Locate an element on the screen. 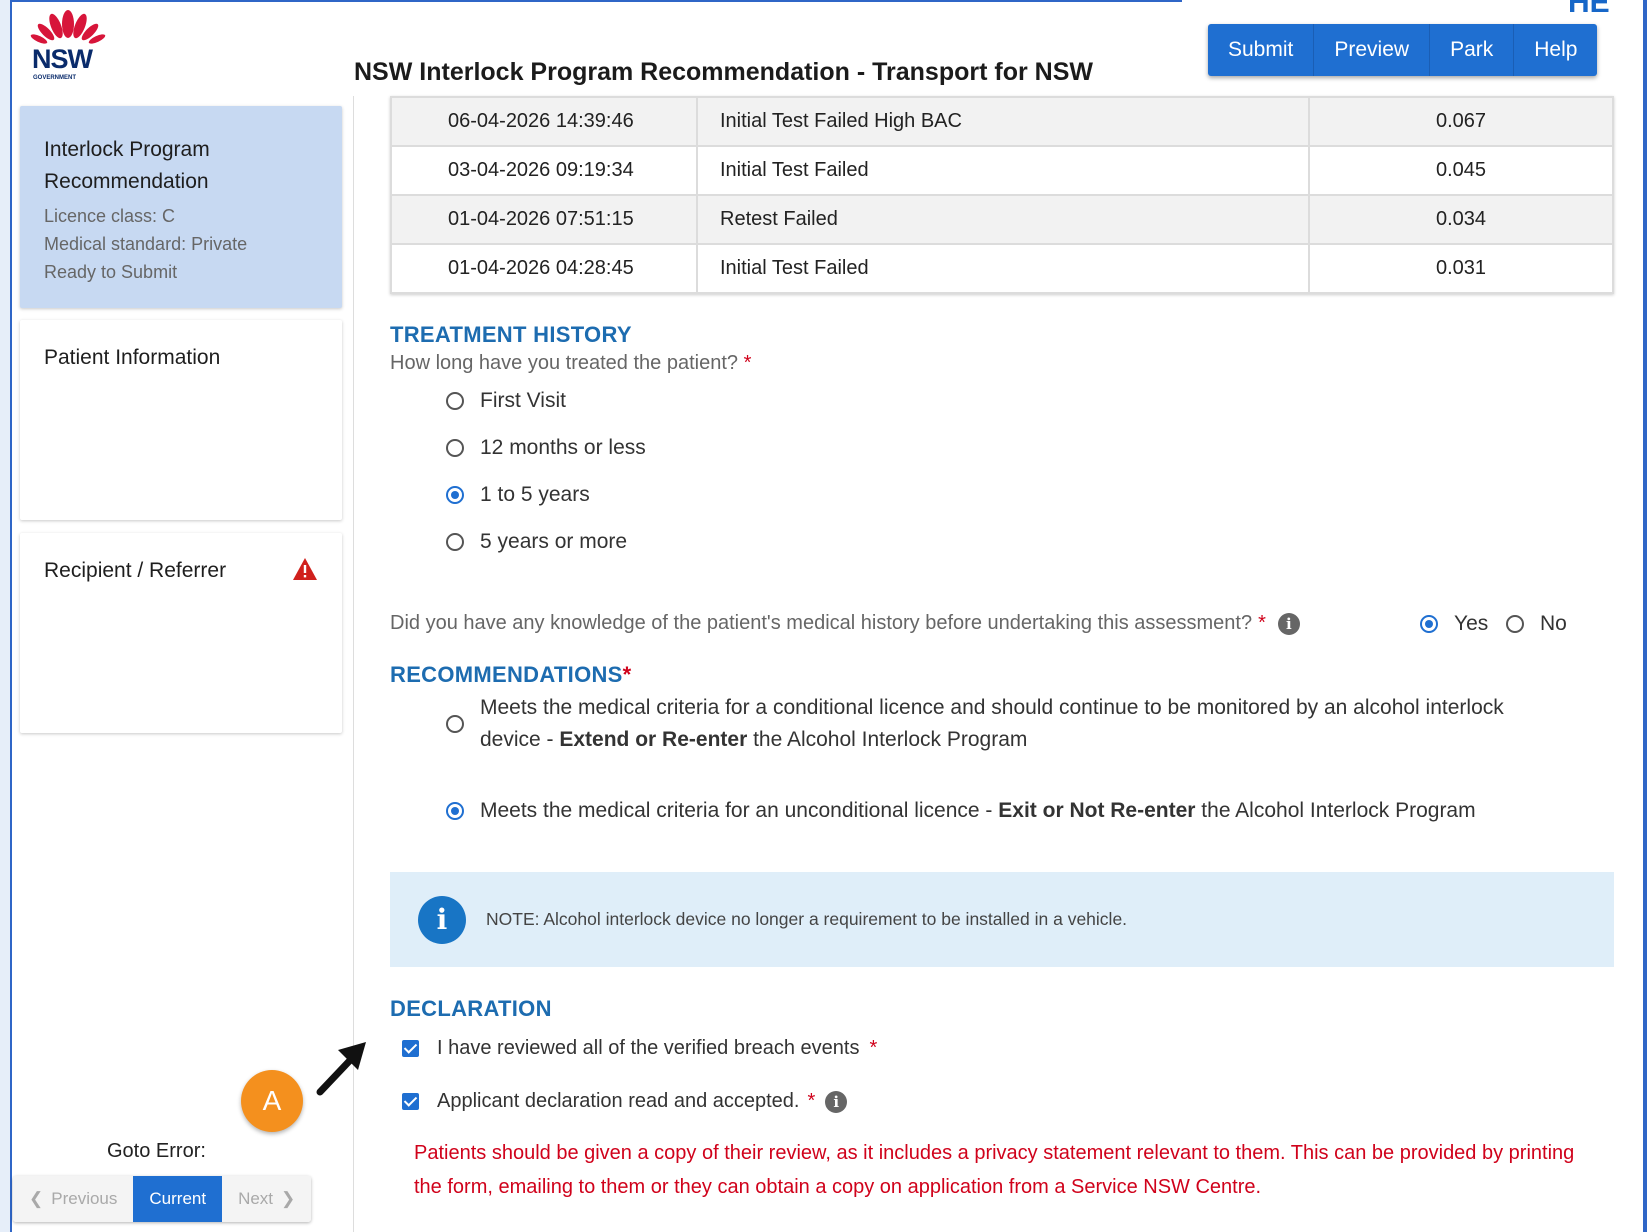 Image resolution: width=1647 pixels, height=1232 pixels. breach-datetime-cell: 01-04-2026 07:51:15 is located at coordinates (544, 219).